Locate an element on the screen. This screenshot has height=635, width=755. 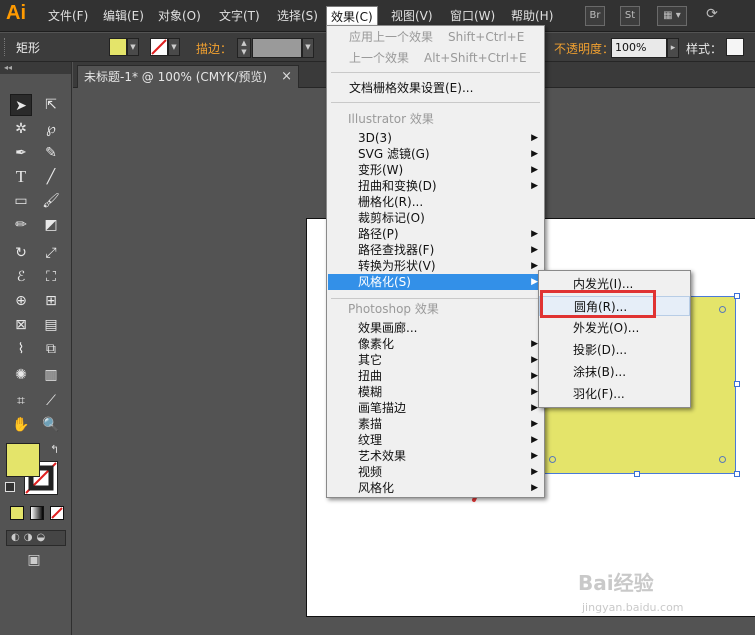
menu-window: 窗口(W) is located at coordinates (472, 16).